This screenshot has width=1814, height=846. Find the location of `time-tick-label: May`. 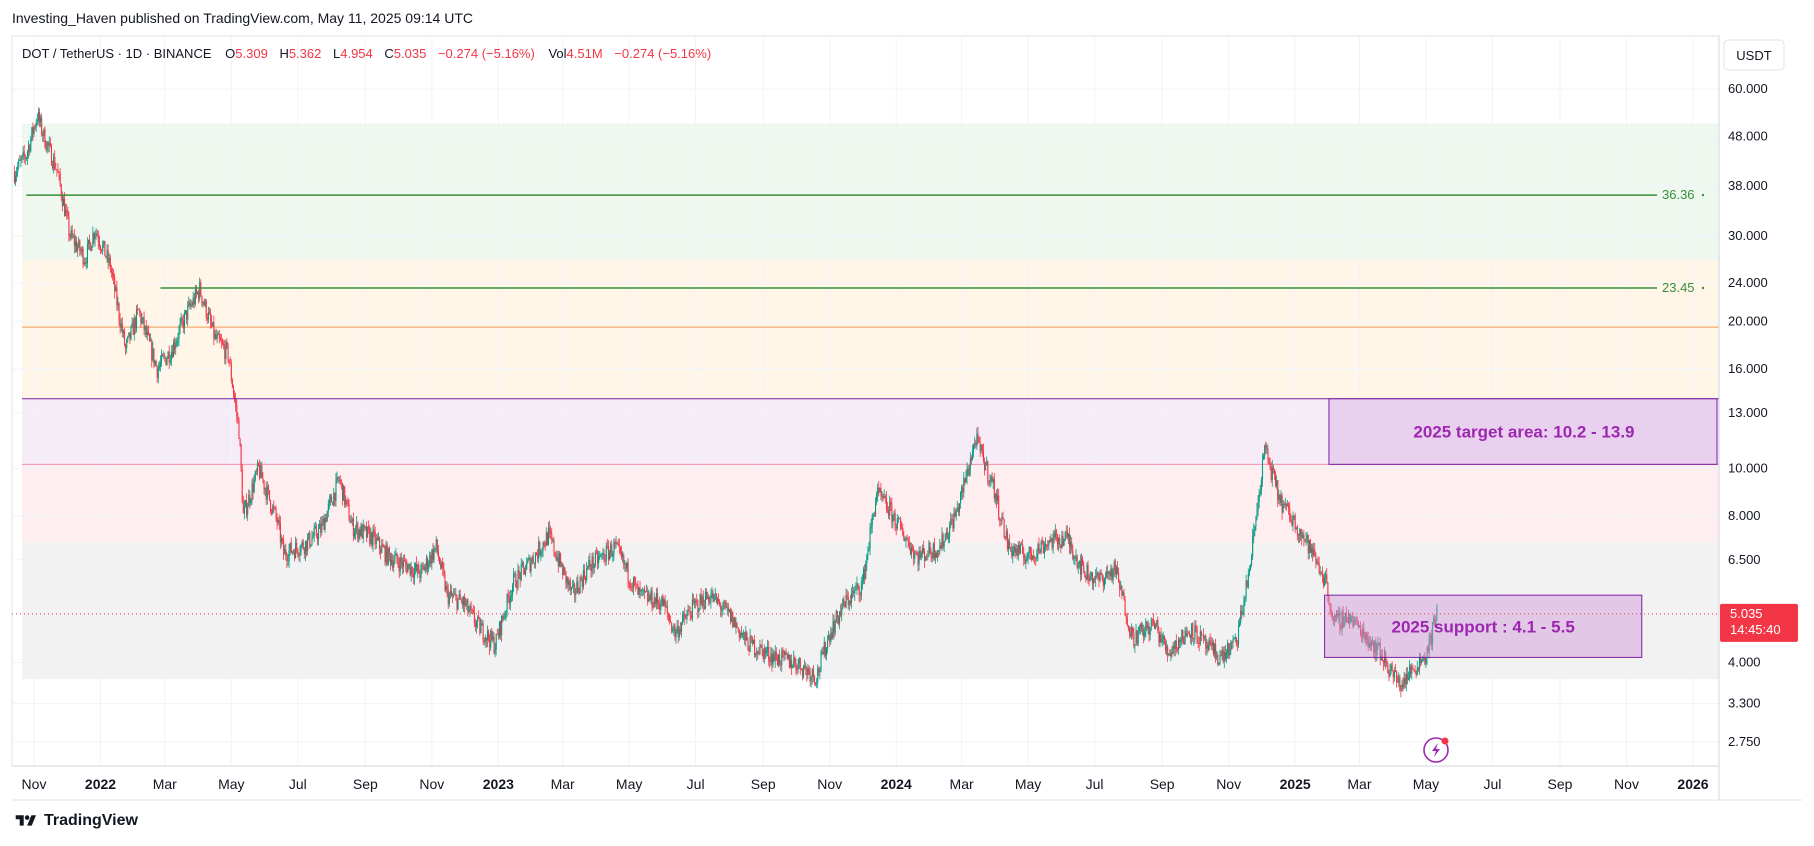

time-tick-label: May is located at coordinates (231, 784).